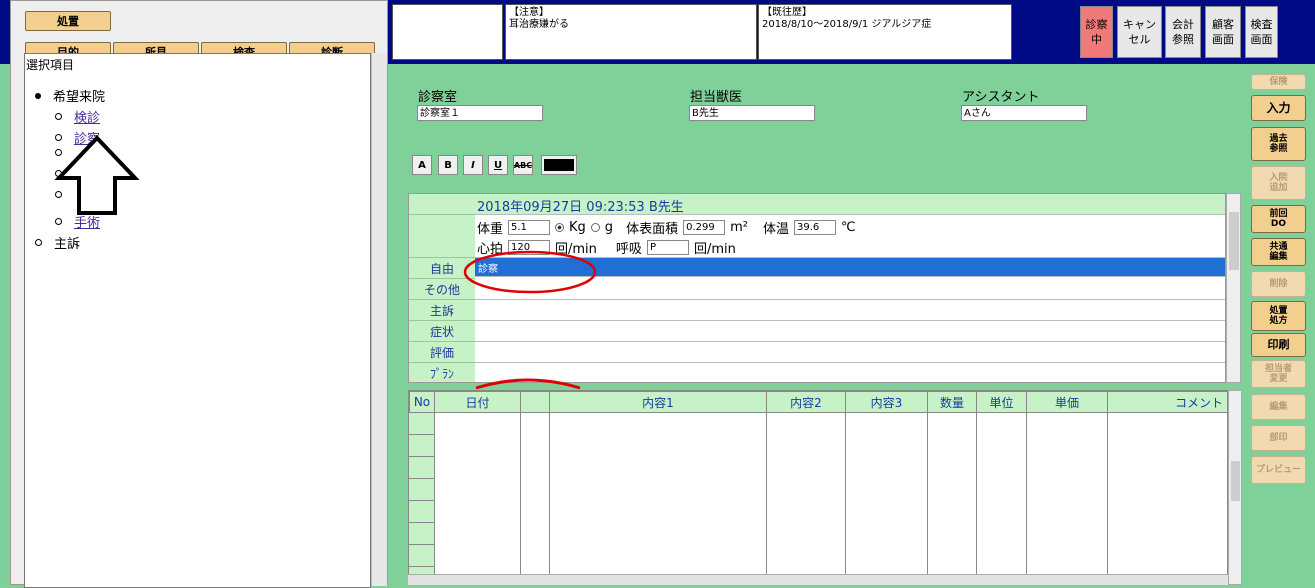  I want to click on g-label: g, so click(609, 227).